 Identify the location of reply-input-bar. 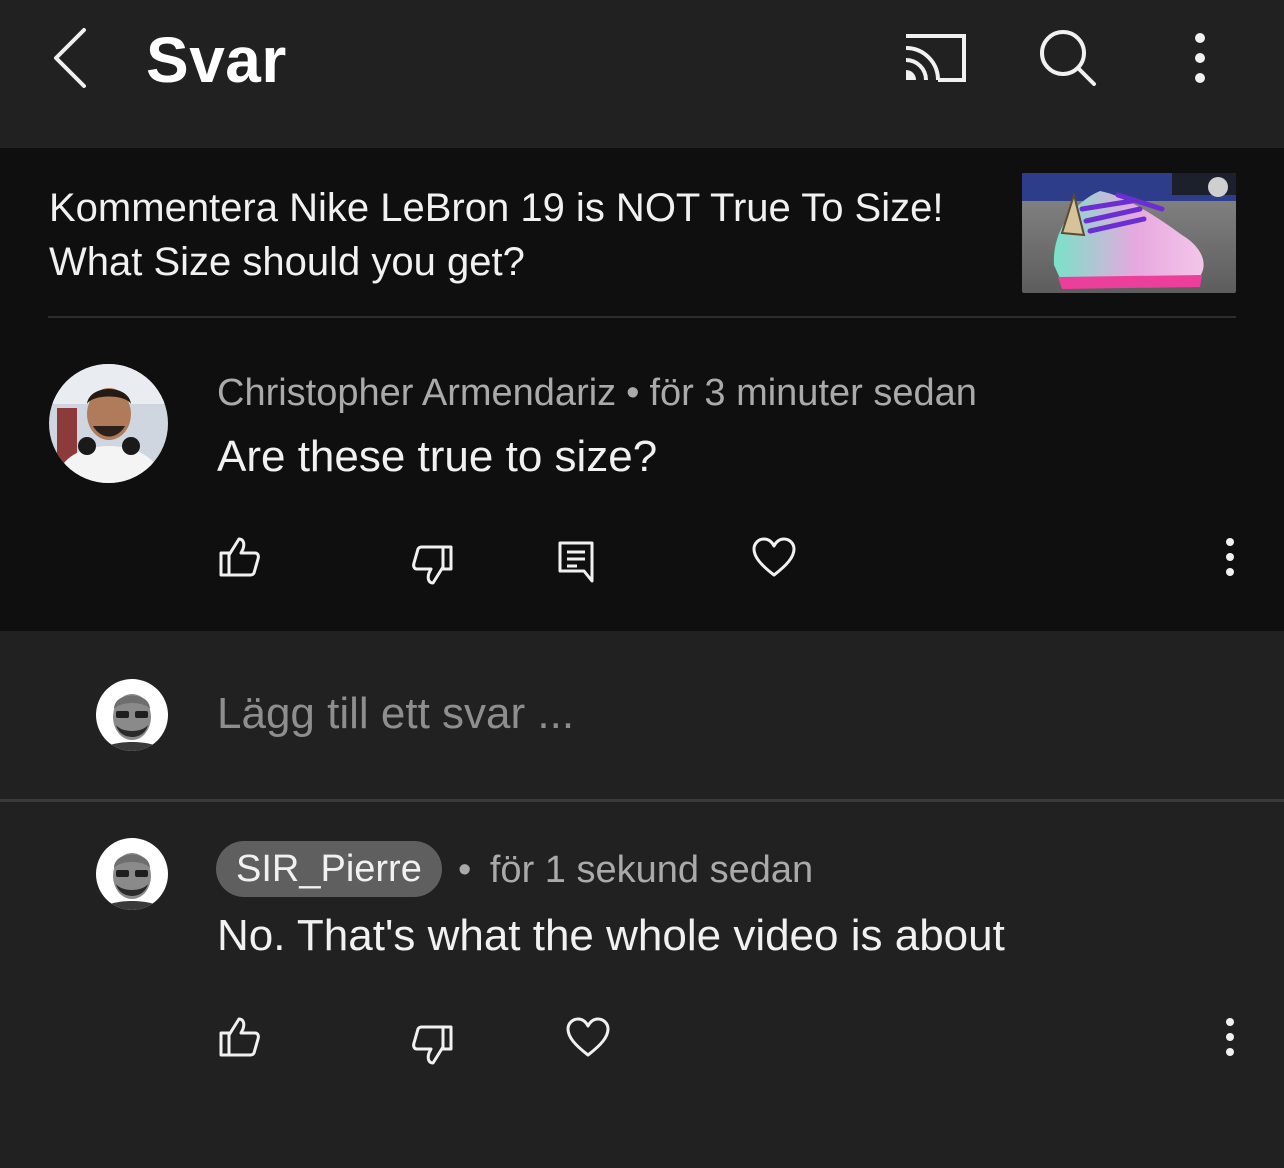
(642, 715).